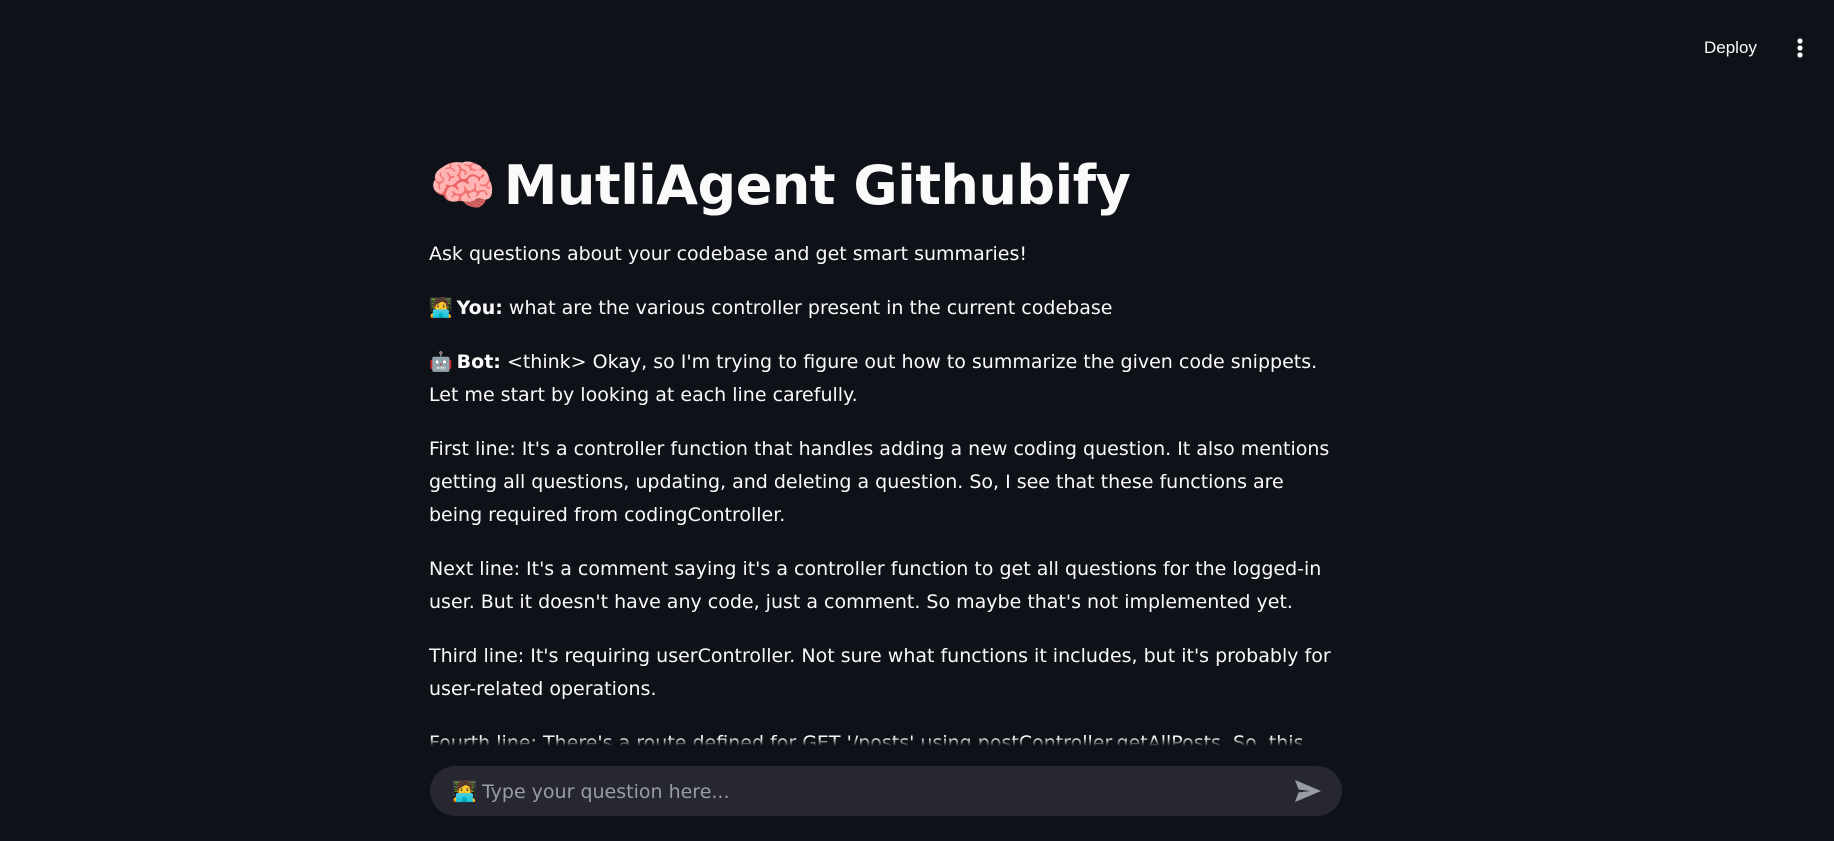 Image resolution: width=1834 pixels, height=841 pixels. Describe the element at coordinates (441, 362) in the screenshot. I see `bot-avatar-icon: 🤖` at that location.